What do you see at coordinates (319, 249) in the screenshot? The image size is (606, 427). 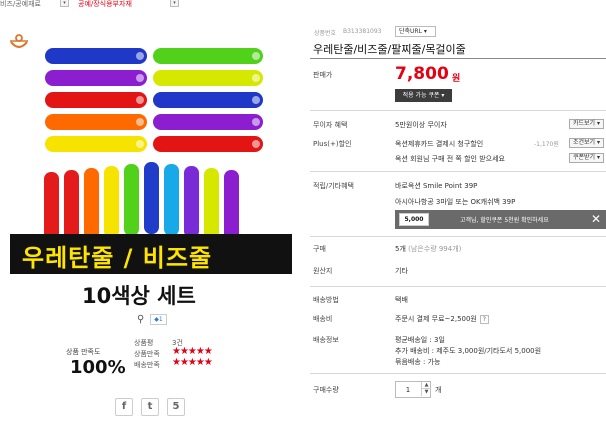 I see `purchase-label: 구매` at bounding box center [319, 249].